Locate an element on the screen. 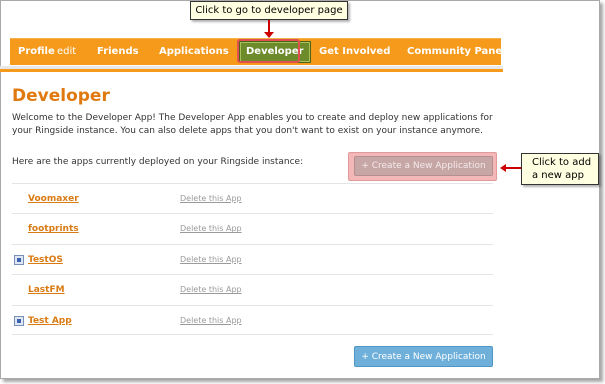 The width and height of the screenshot is (605, 384). app-row: Test App Delete this App is located at coordinates (252, 319).